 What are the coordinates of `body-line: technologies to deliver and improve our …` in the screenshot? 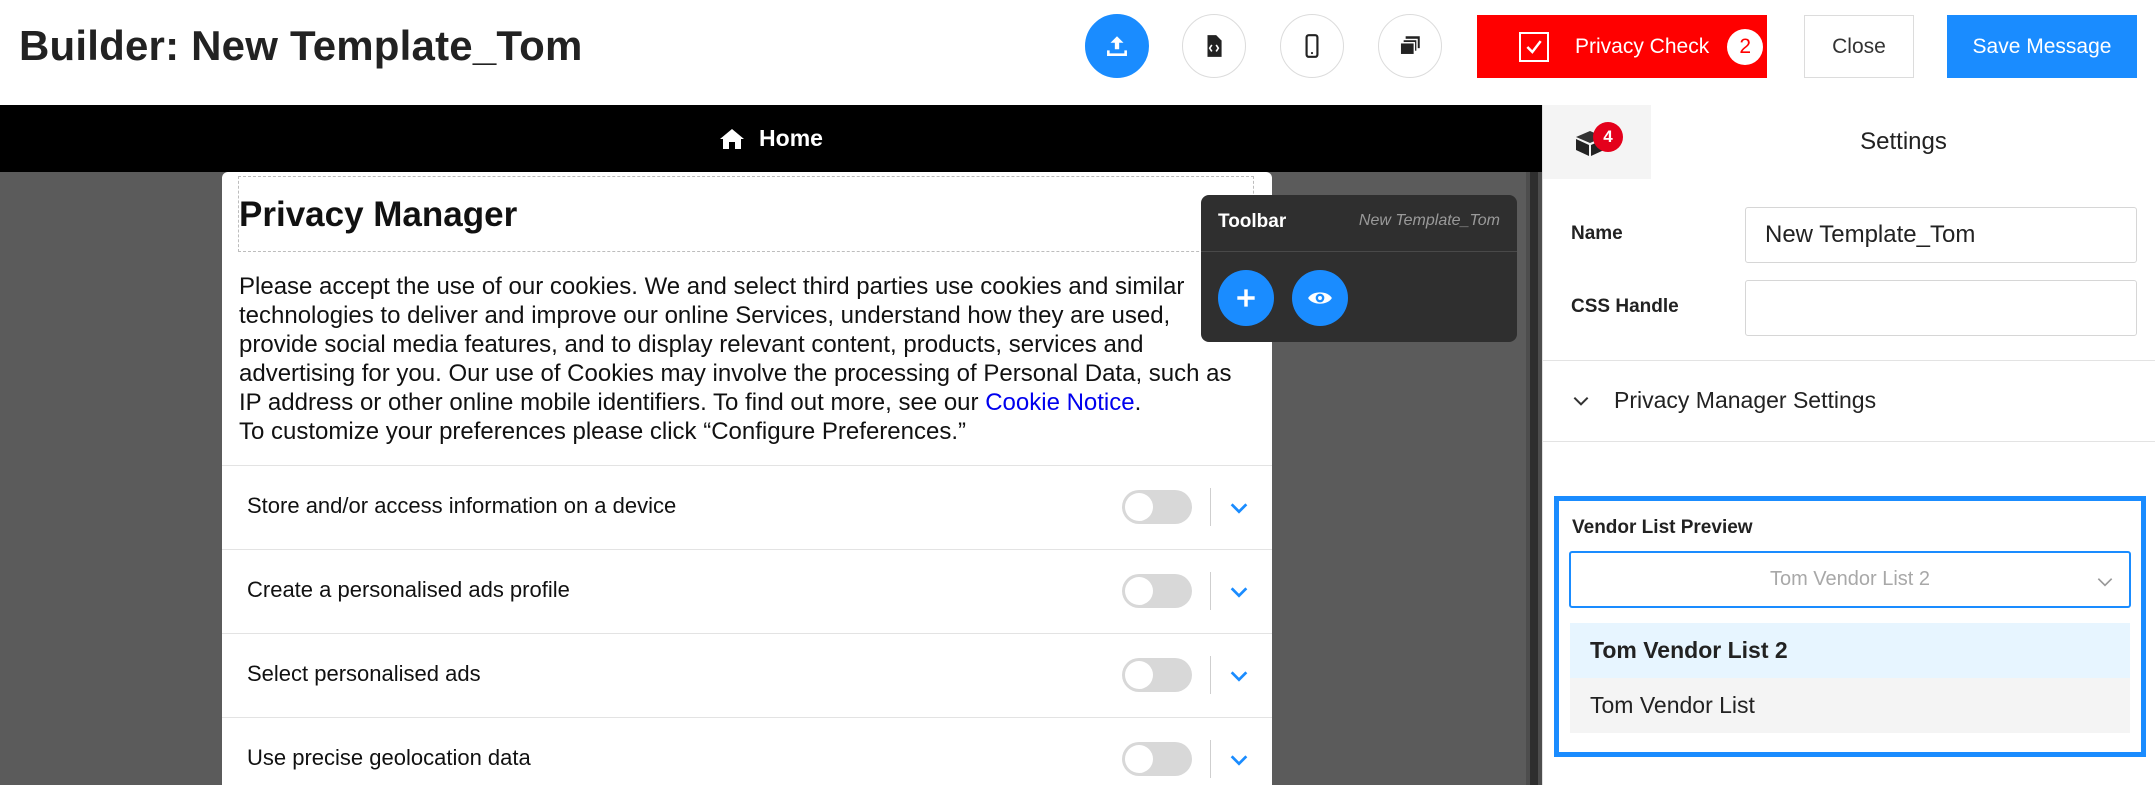 It's located at (705, 315).